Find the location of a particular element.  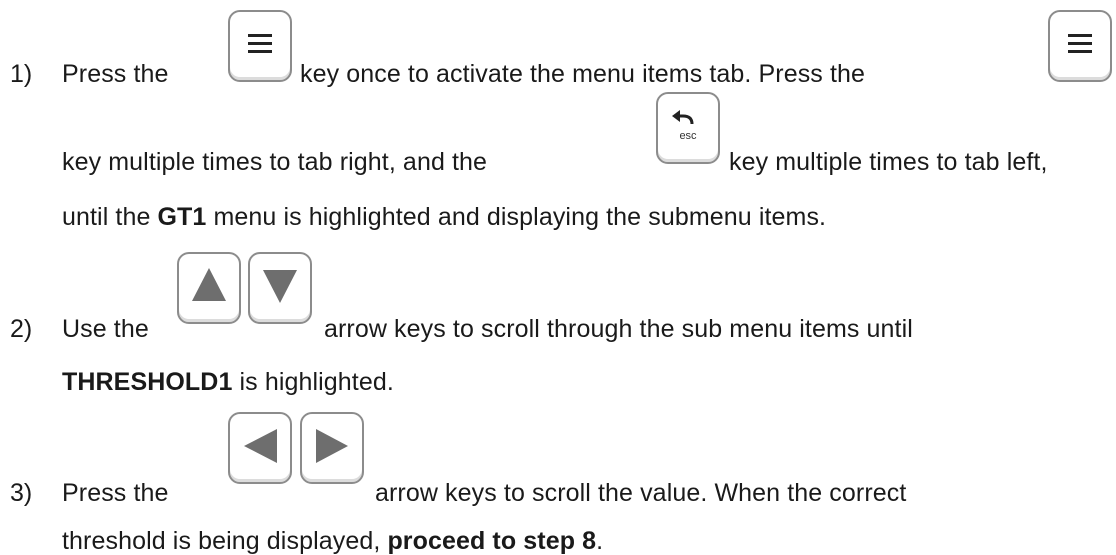

step-2-text-a: Use the is located at coordinates (105, 329).